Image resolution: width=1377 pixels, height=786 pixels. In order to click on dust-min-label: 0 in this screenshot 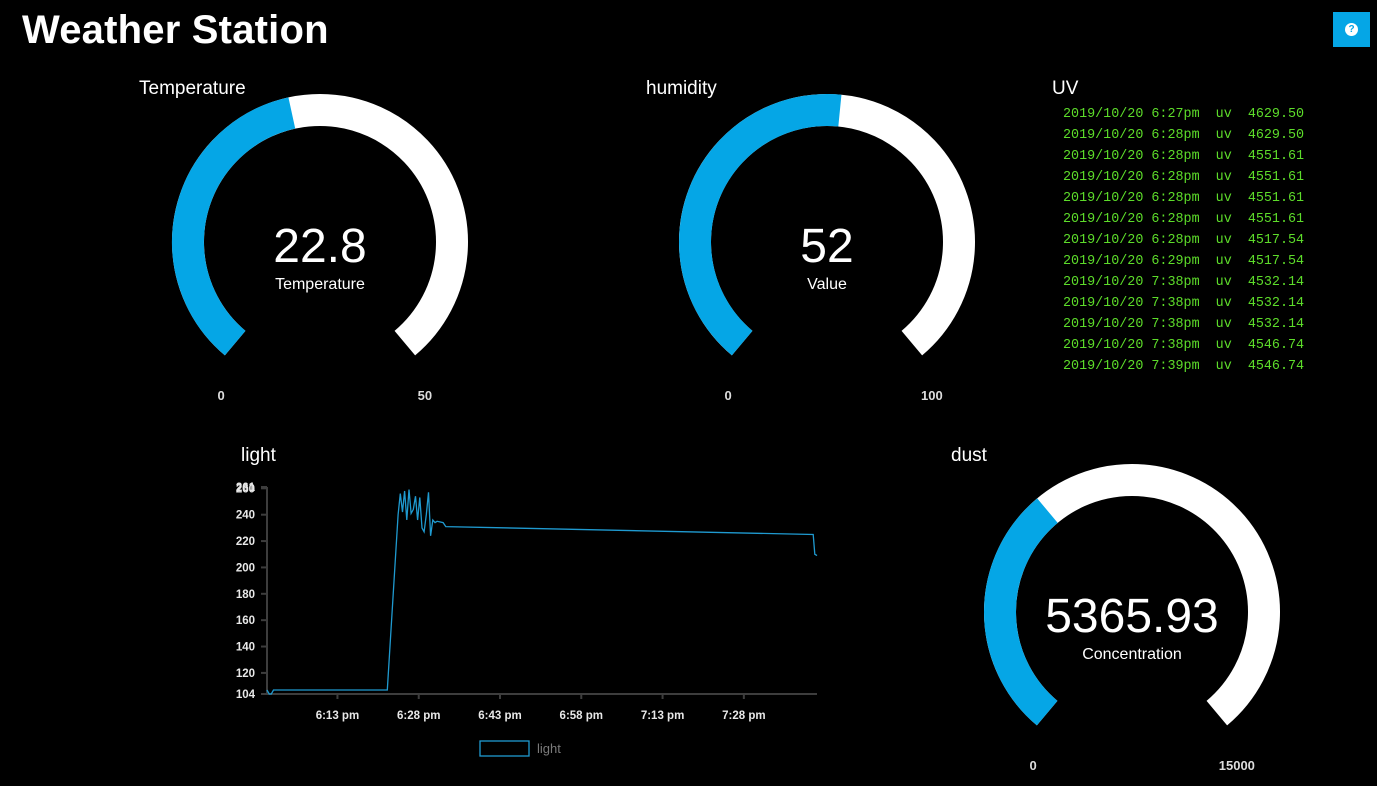, I will do `click(1033, 765)`.